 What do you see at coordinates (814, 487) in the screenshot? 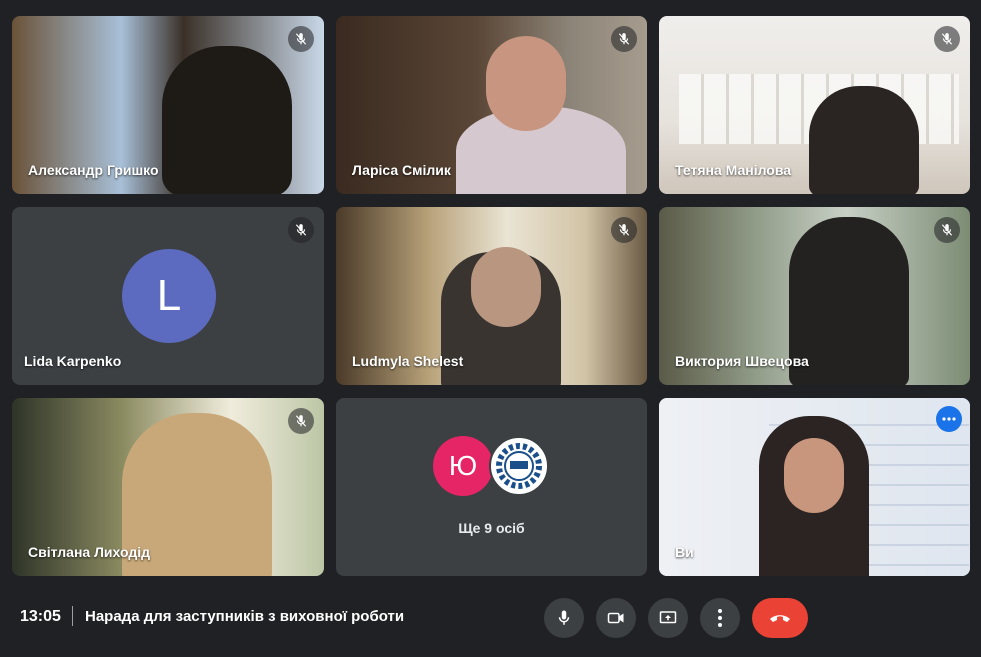
I see `self-tile: Ви` at bounding box center [814, 487].